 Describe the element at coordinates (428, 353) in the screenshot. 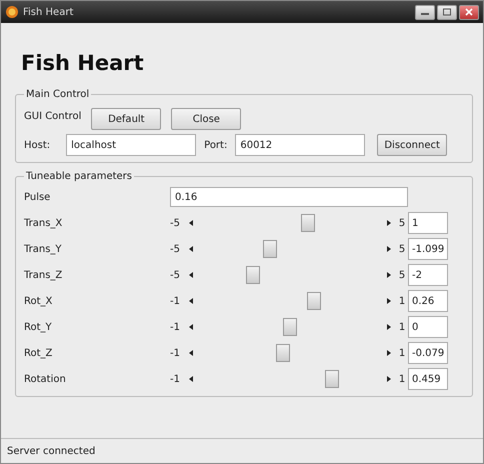

I see `value-field: -0.079` at that location.